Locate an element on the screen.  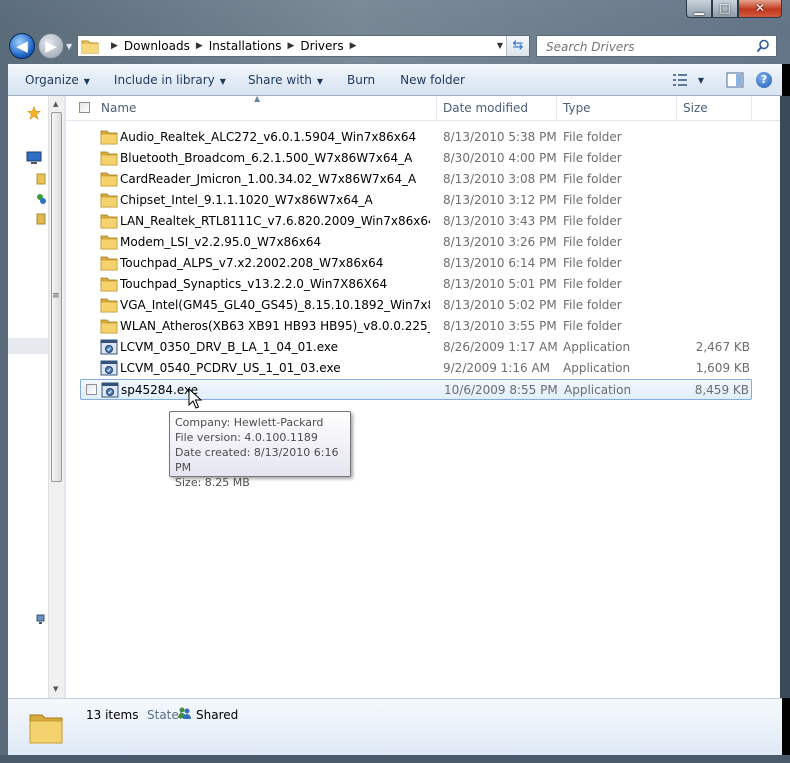
breadcrumb-drivers: Drivers is located at coordinates (321, 46).